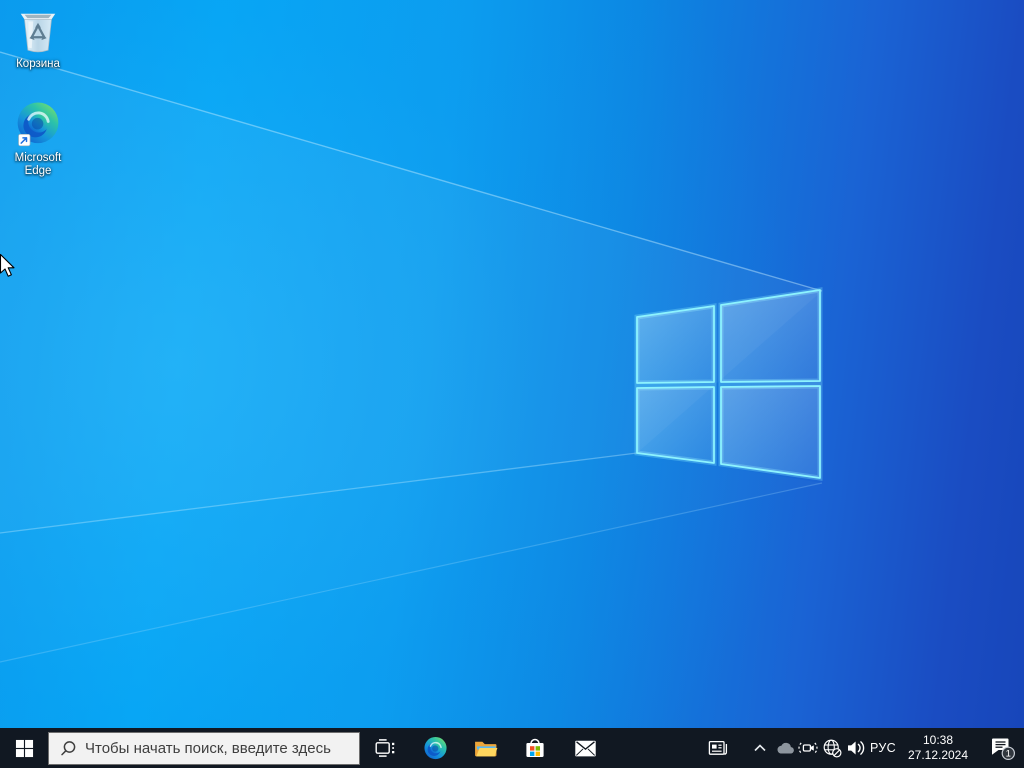 The width and height of the screenshot is (1024, 768). I want to click on microsoft-store-button, so click(535, 748).